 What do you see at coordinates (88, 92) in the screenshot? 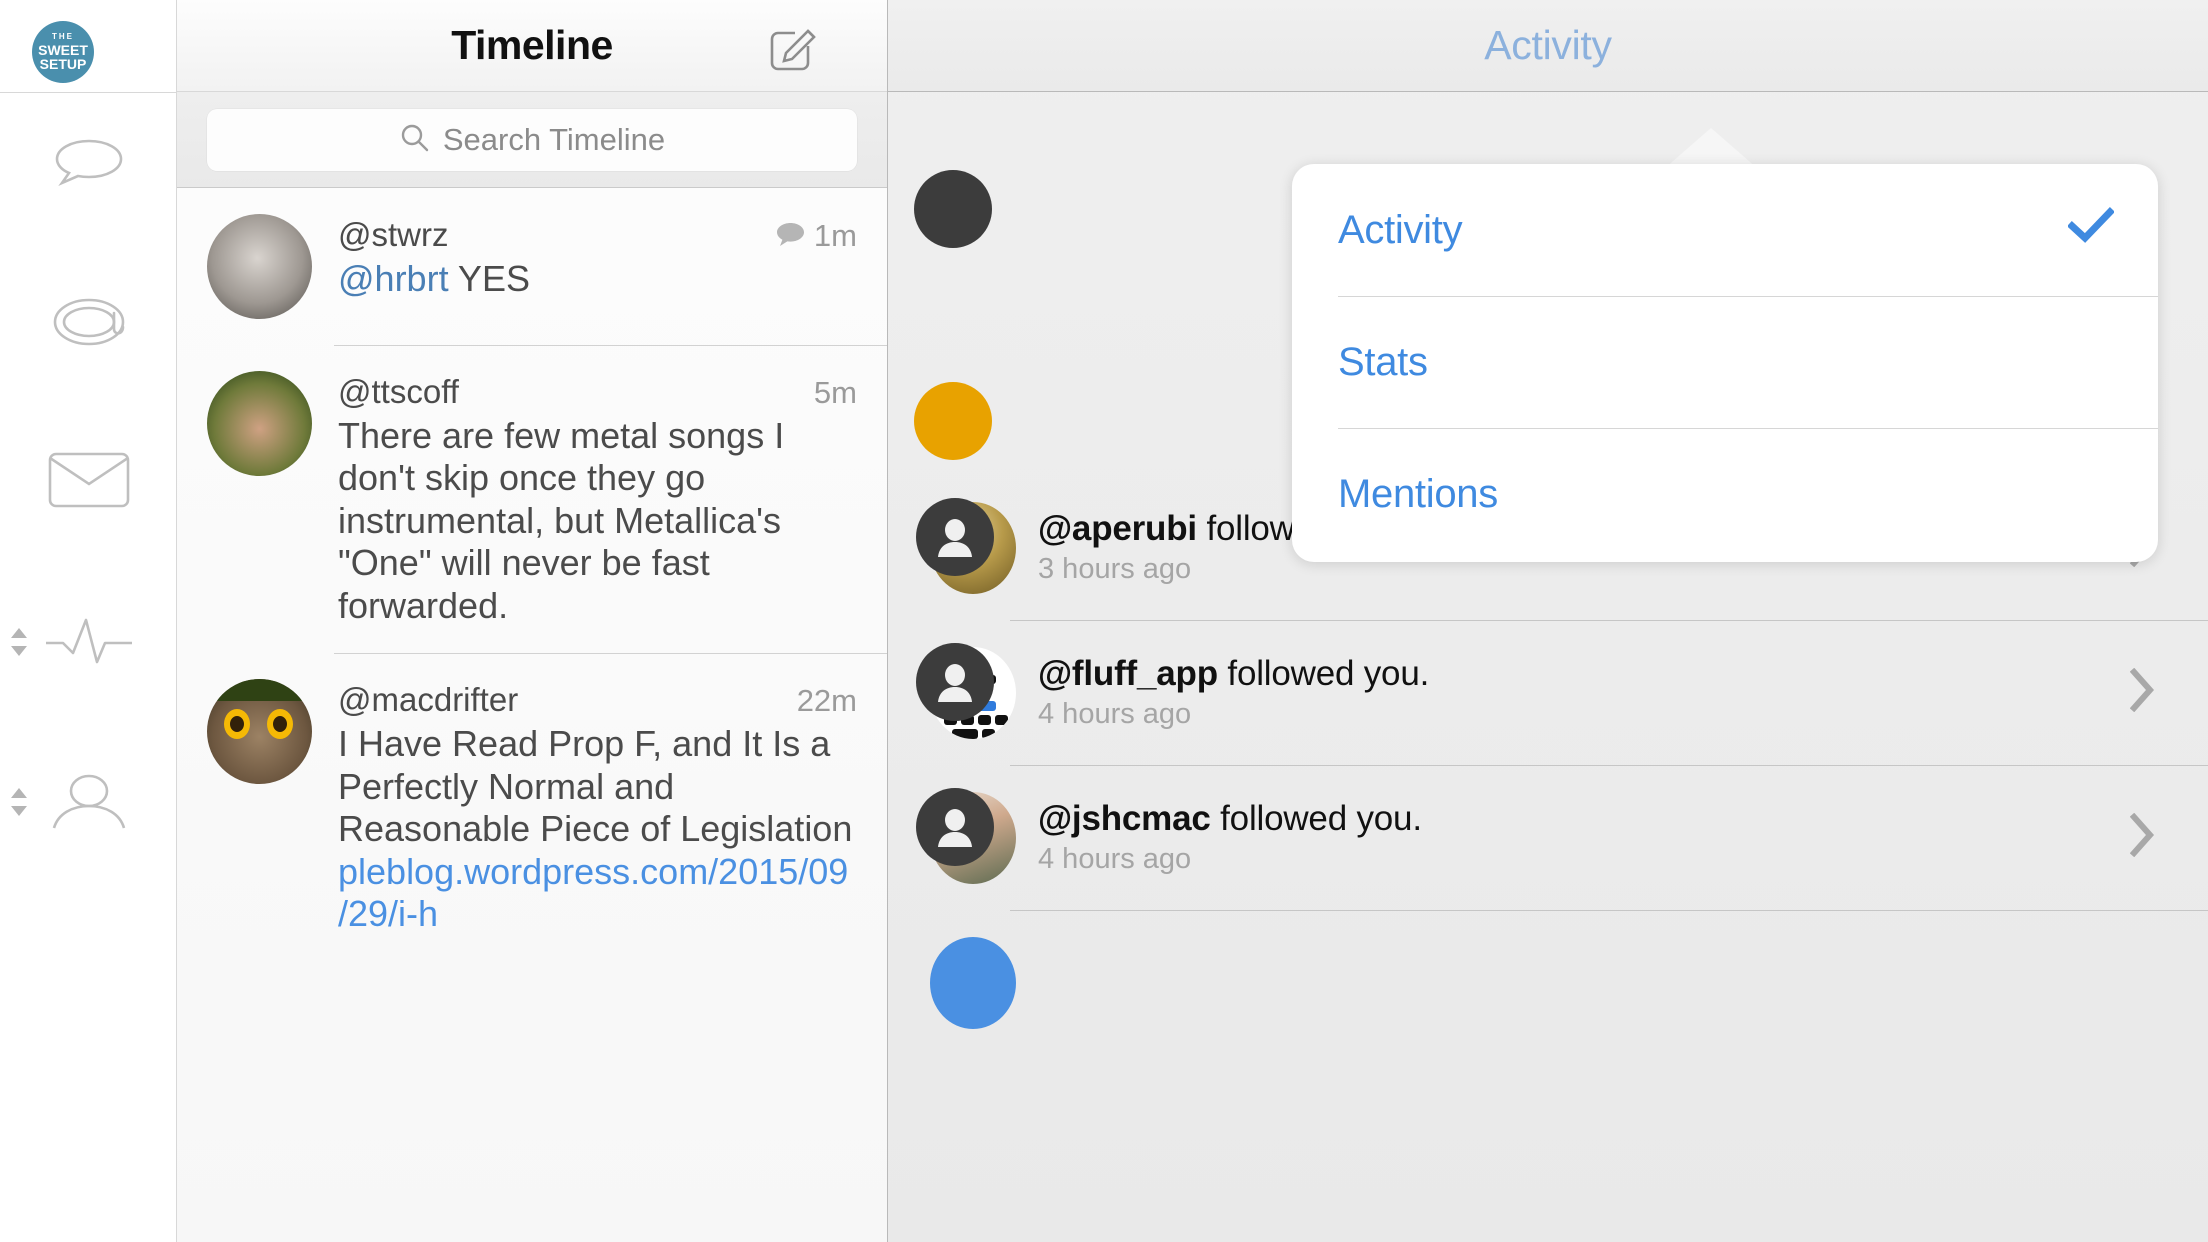
I see `sidebar-divider` at bounding box center [88, 92].